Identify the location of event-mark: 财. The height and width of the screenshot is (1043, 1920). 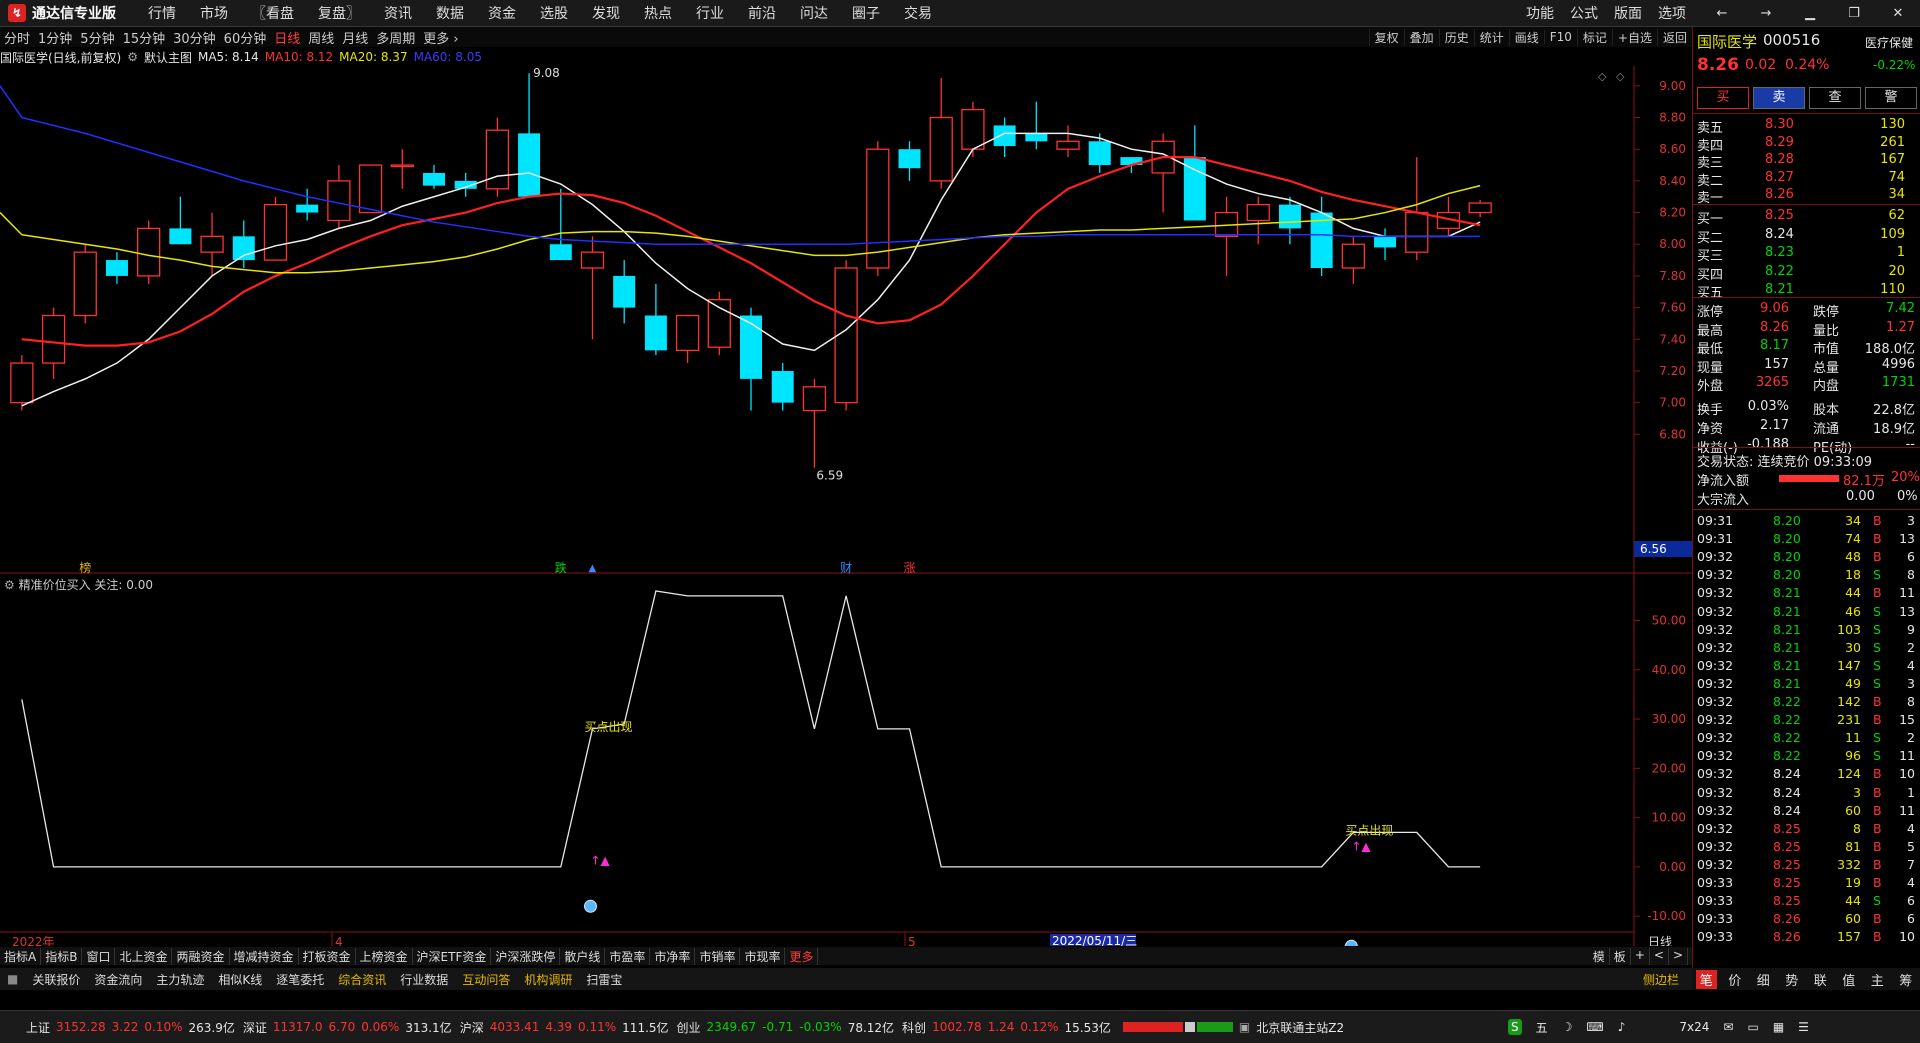
(846, 568).